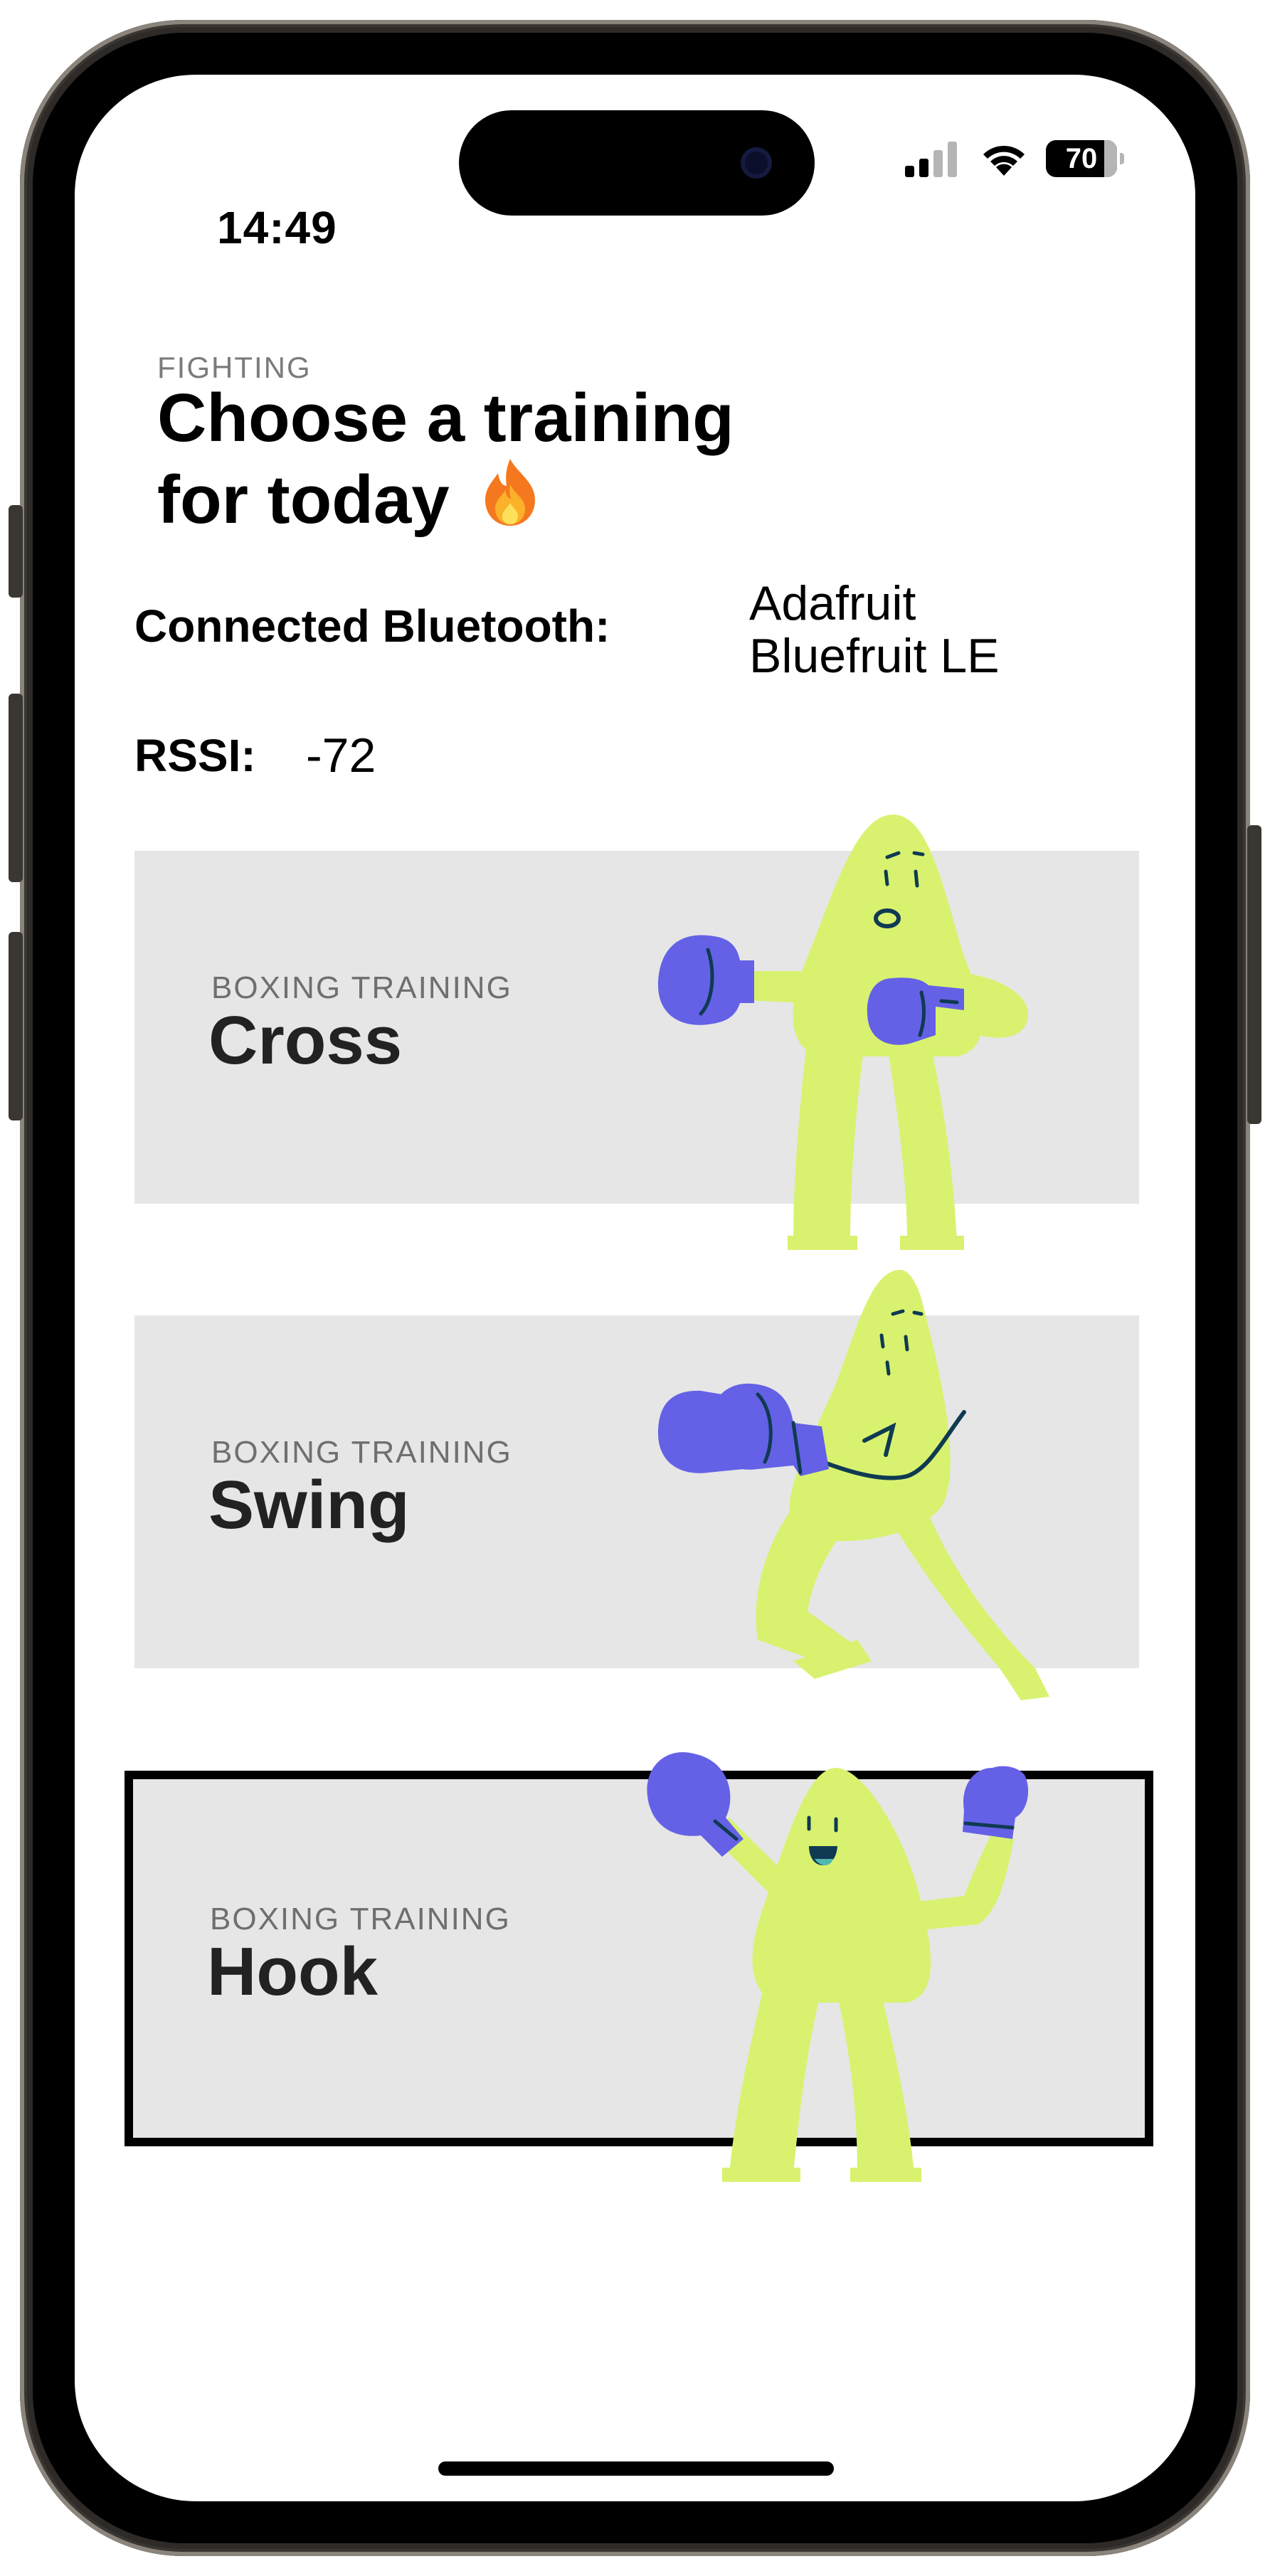 The width and height of the screenshot is (1270, 2576). Describe the element at coordinates (305, 1040) in the screenshot. I see `training-card-name: Cross` at that location.